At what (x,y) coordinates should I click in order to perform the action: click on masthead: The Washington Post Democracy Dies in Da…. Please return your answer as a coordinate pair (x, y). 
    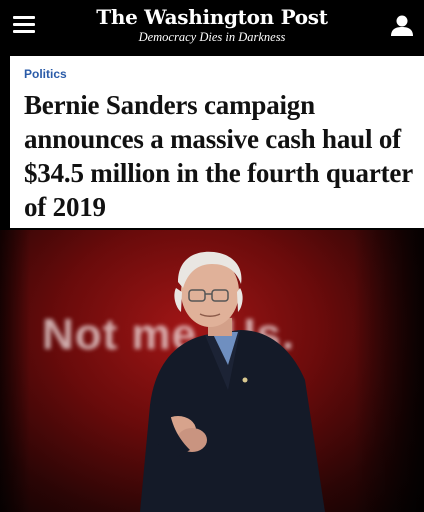
    Looking at the image, I should click on (212, 26).